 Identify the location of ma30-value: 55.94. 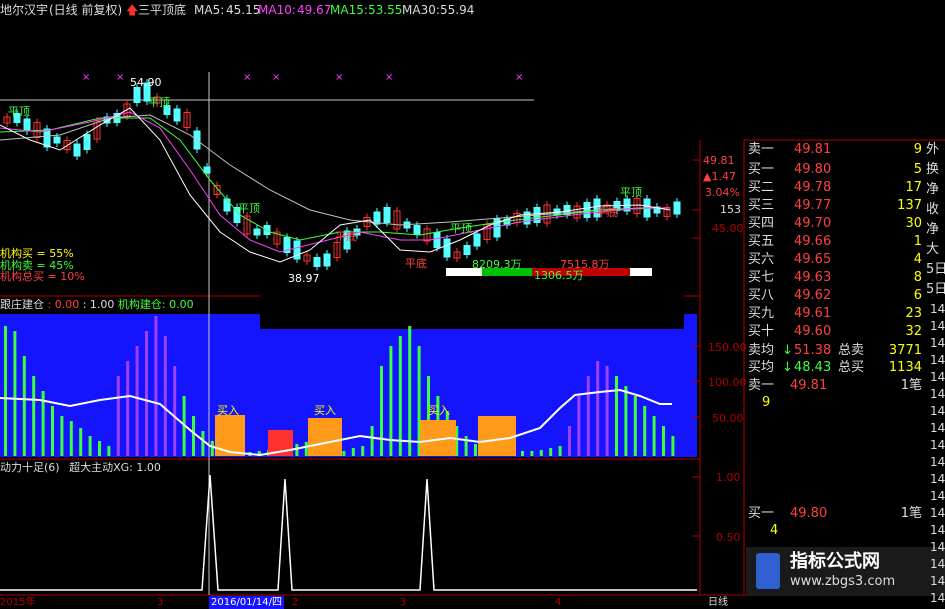
(457, 10).